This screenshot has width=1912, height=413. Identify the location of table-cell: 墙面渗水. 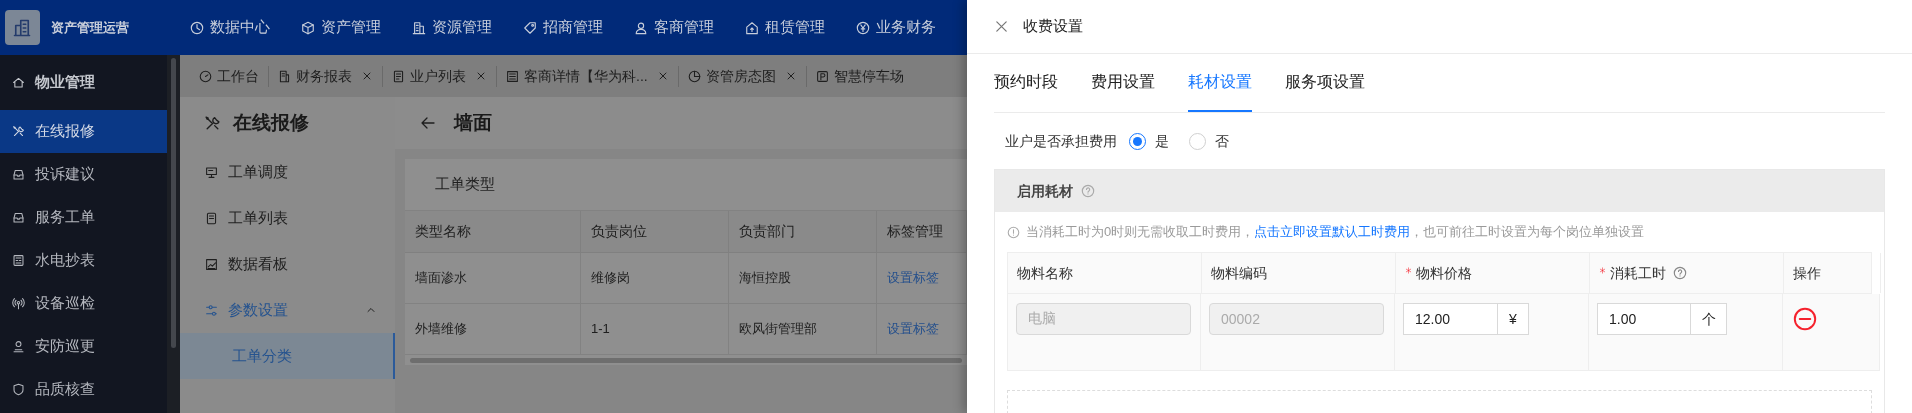
(493, 278).